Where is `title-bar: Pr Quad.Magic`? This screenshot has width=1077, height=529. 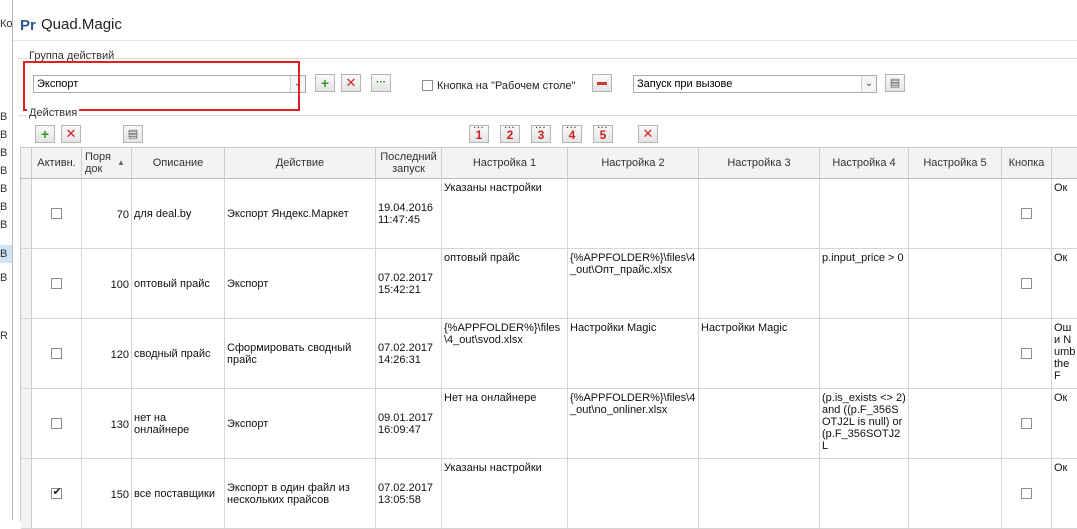
title-bar: Pr Quad.Magic is located at coordinates (545, 20).